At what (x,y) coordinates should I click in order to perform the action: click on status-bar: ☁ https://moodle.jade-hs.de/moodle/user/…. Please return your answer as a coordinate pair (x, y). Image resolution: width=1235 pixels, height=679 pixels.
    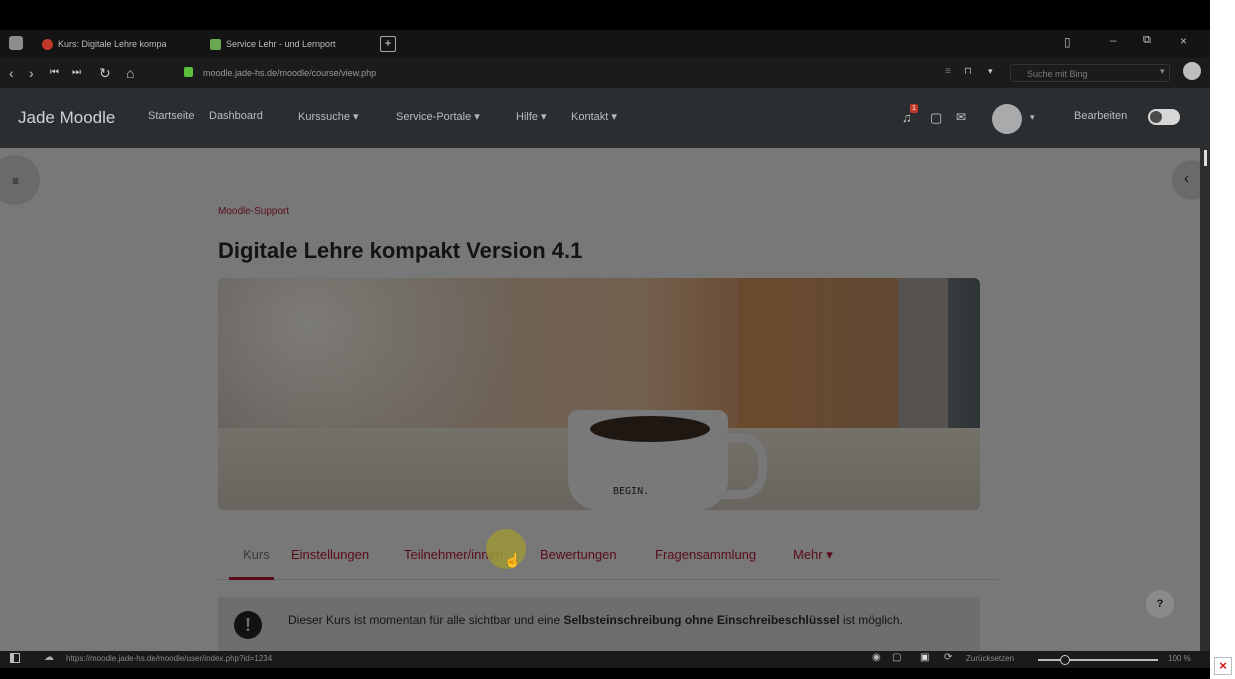
    Looking at the image, I should click on (605, 659).